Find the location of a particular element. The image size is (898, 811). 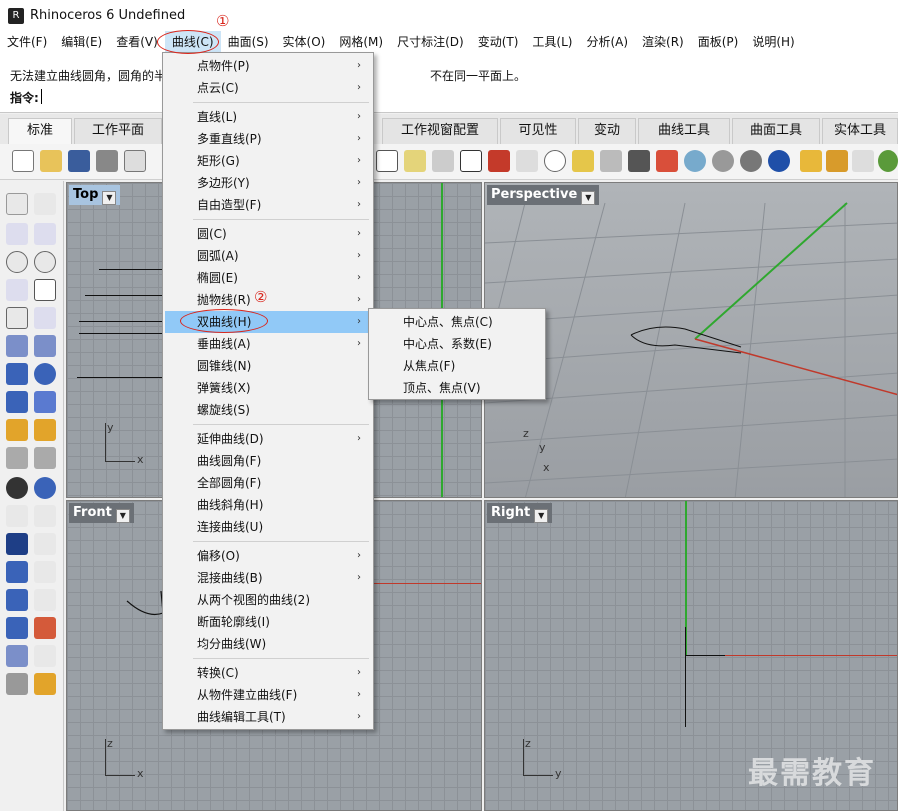

tab-visibility: 可见性 is located at coordinates (538, 131).